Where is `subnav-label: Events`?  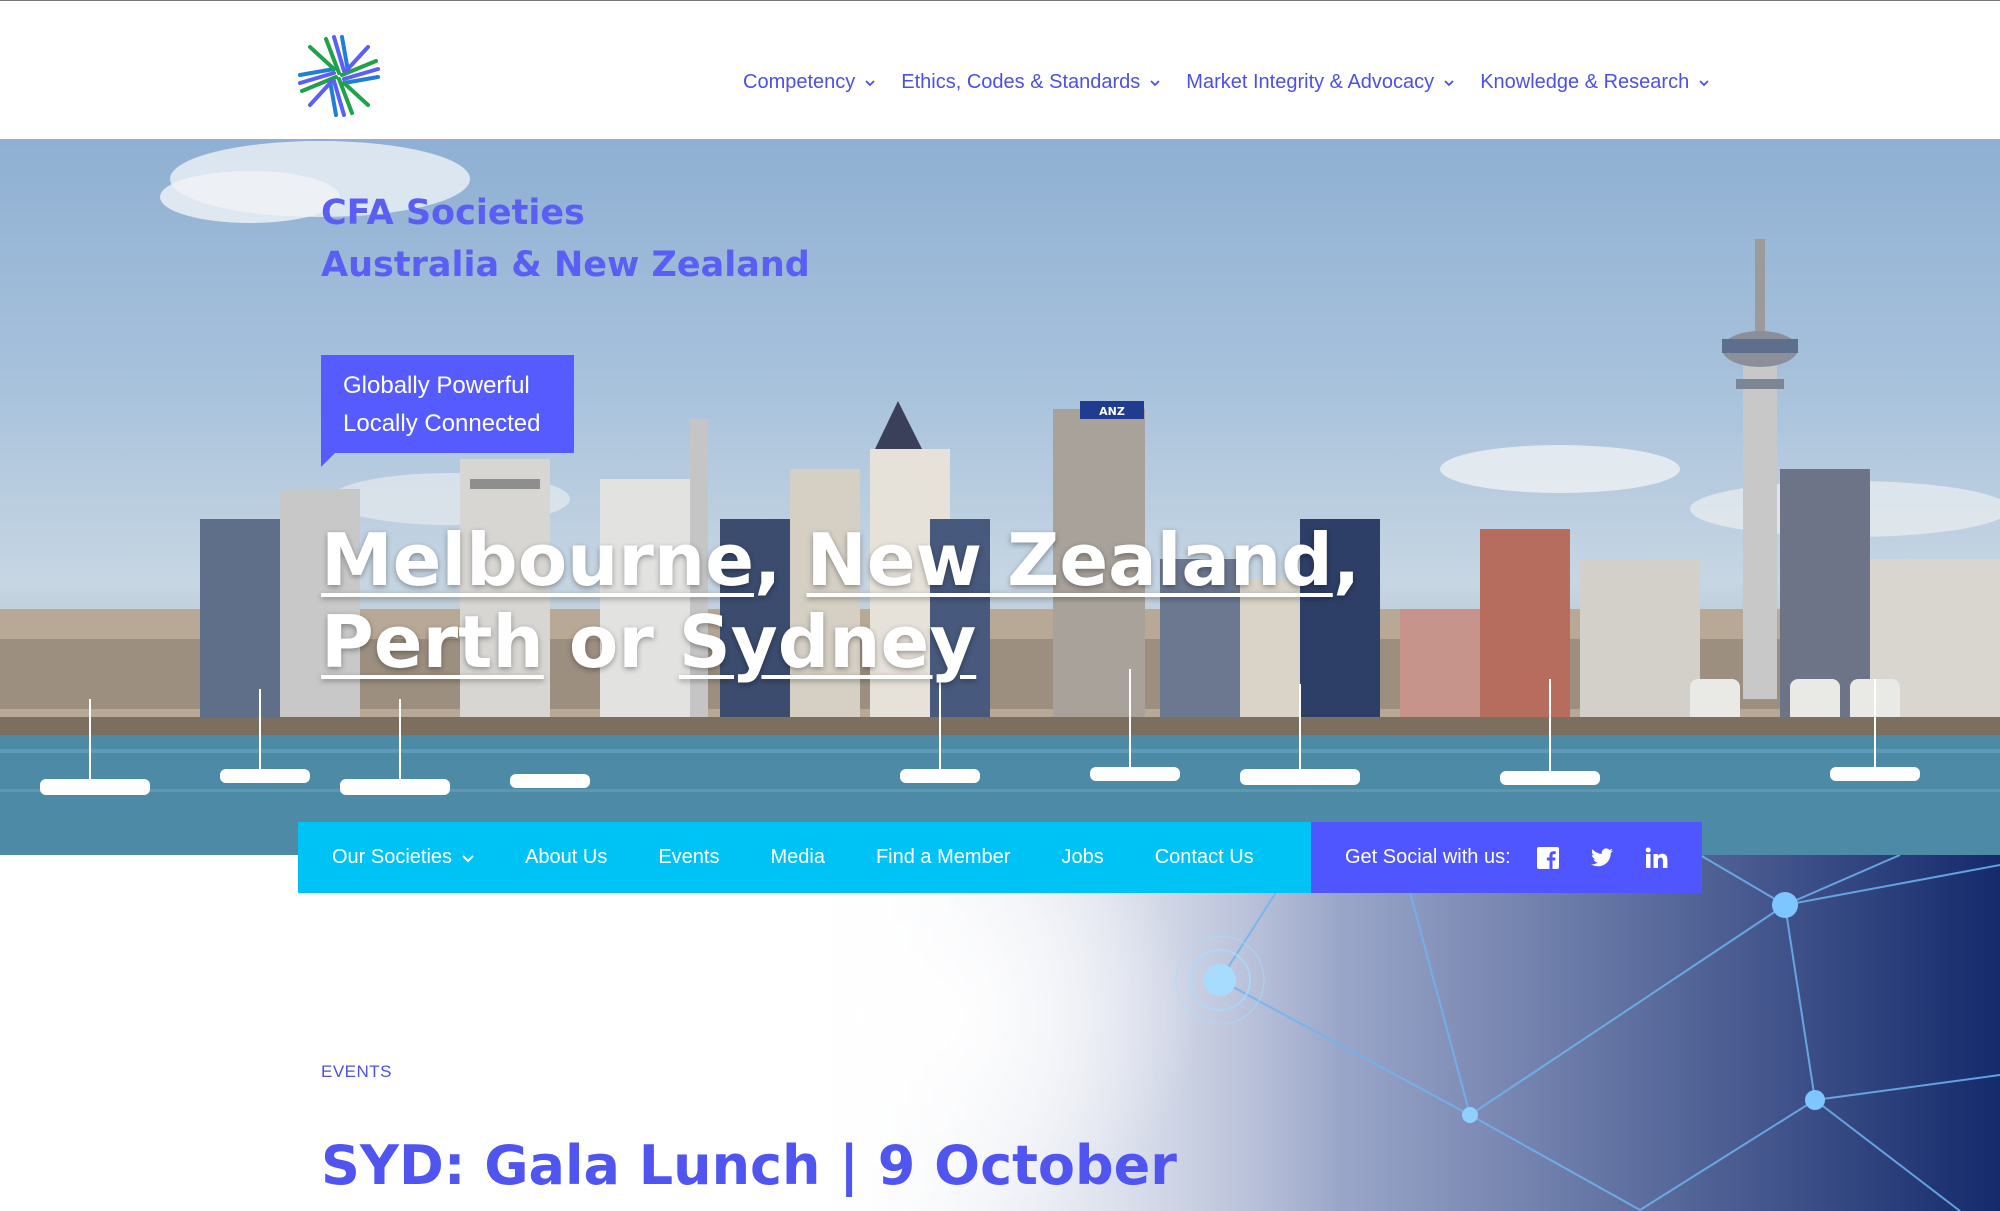
subnav-label: Events is located at coordinates (689, 857).